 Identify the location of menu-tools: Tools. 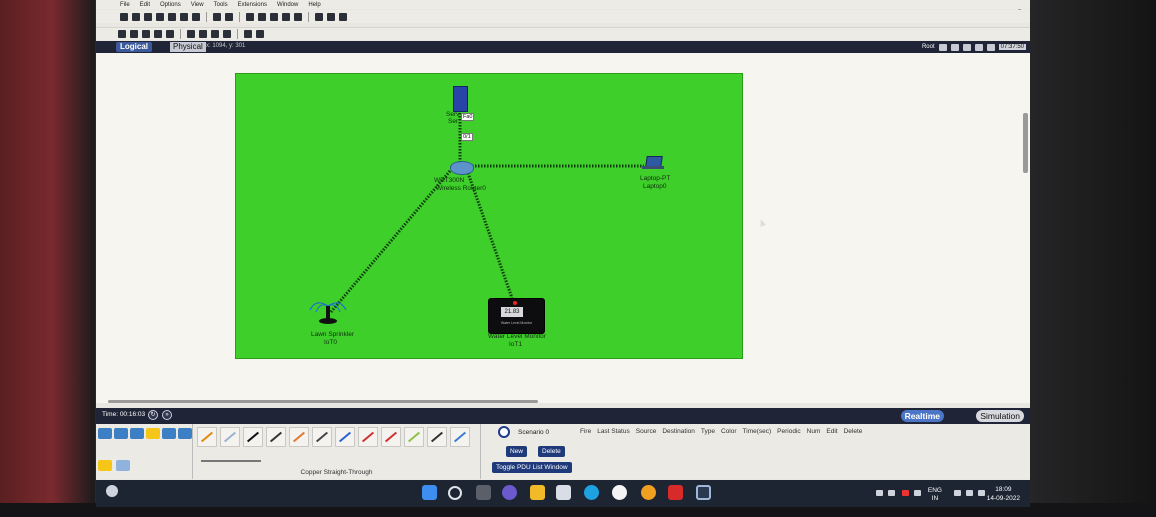
(221, 5).